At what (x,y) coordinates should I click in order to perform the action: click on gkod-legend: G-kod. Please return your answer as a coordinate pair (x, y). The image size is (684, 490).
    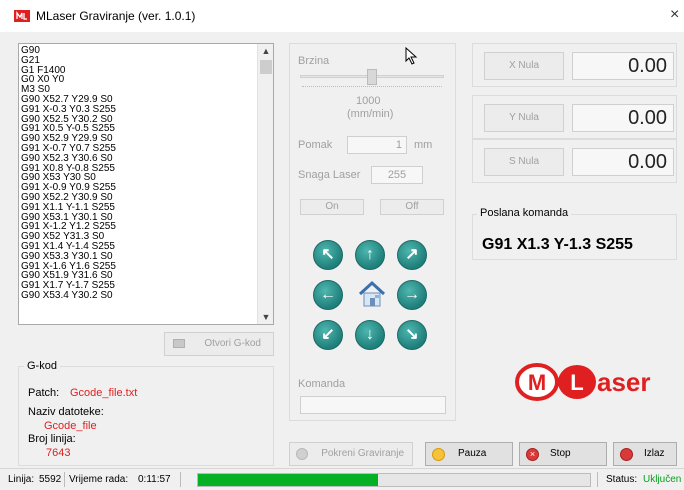
    Looking at the image, I should click on (42, 366).